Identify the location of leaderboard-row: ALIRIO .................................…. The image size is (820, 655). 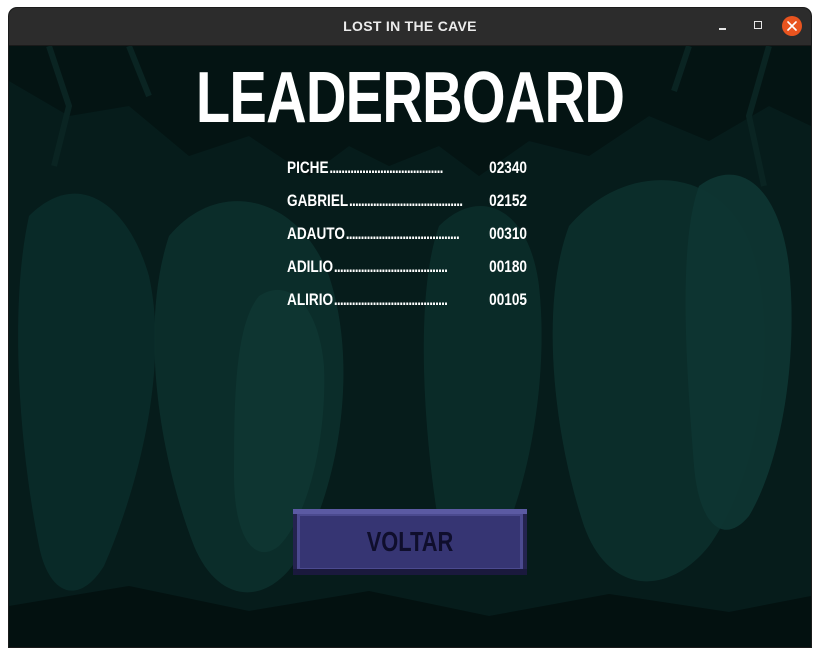
(410, 304).